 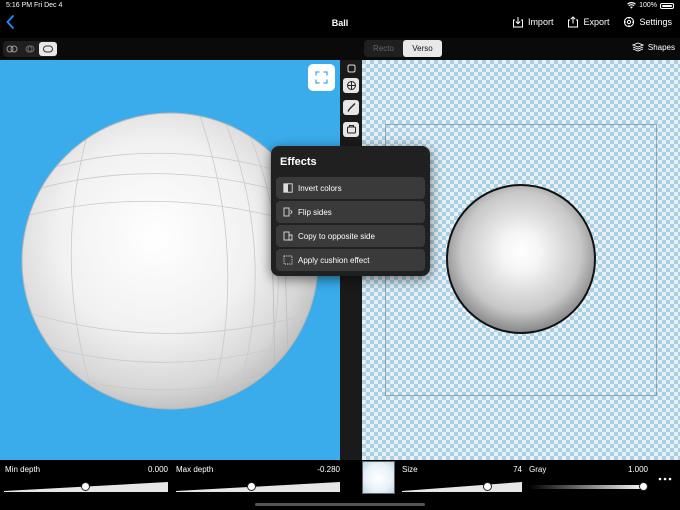 I want to click on effects-title: Effects, so click(x=298, y=162).